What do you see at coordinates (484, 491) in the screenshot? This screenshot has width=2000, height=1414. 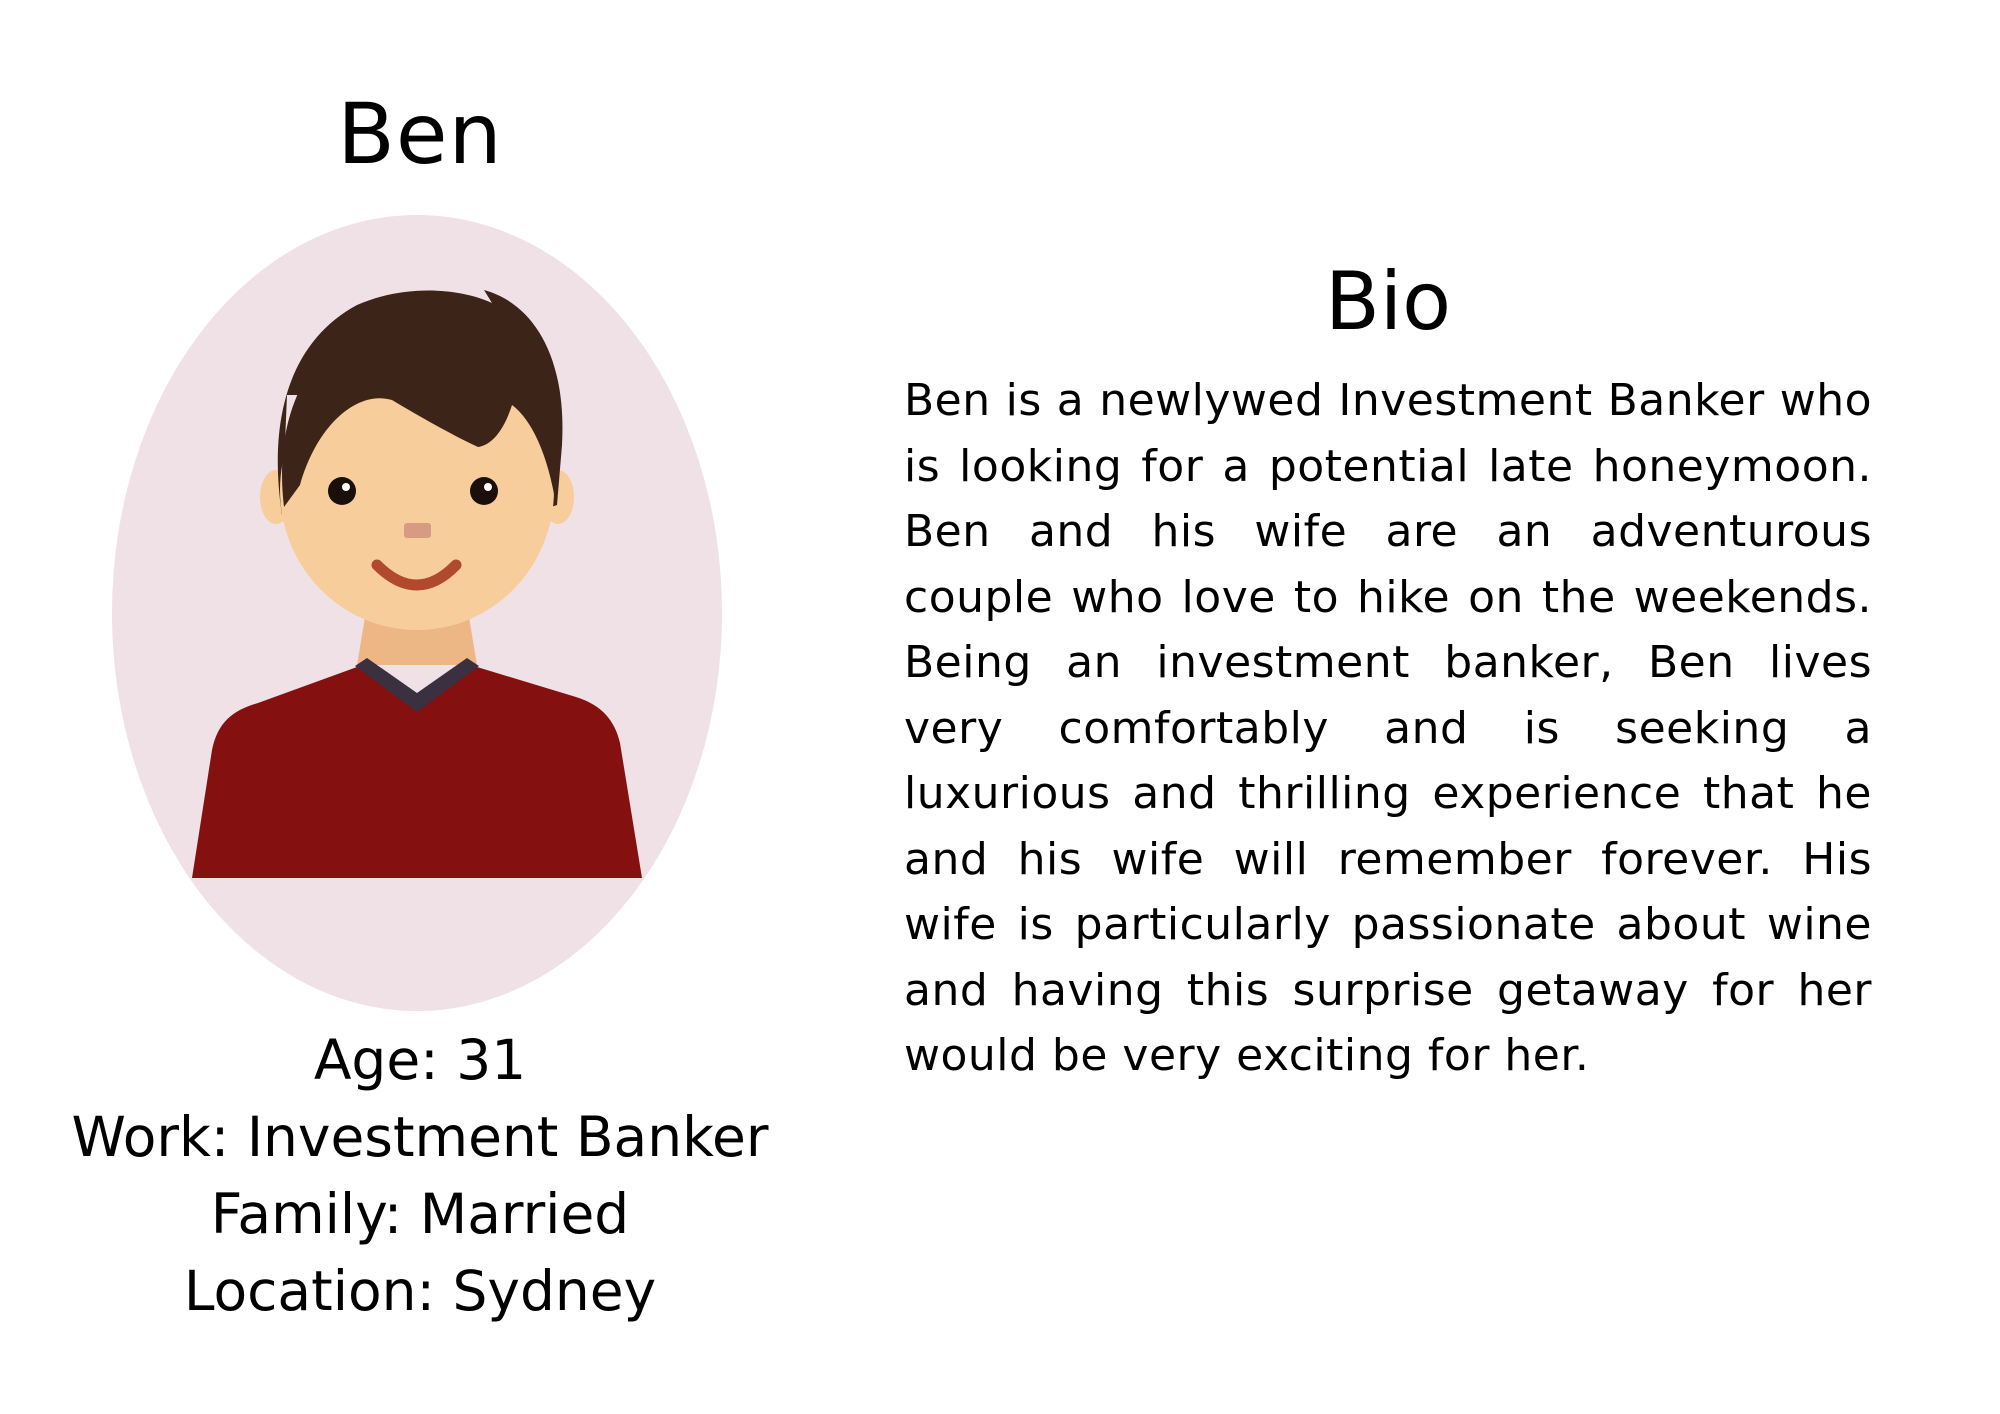 I see `right-eye` at bounding box center [484, 491].